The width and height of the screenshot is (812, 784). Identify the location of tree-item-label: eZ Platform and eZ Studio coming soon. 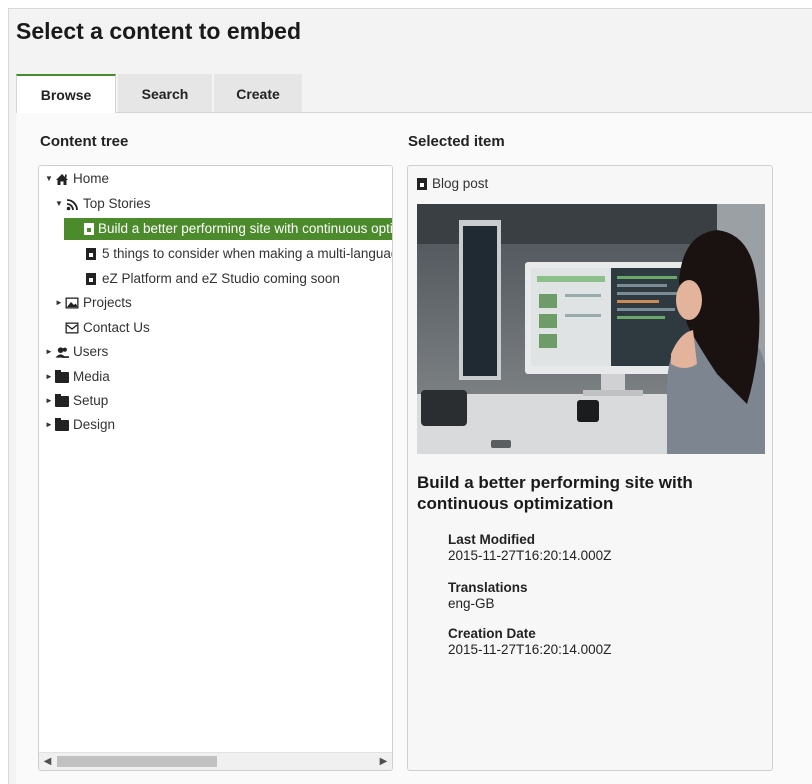
(221, 278).